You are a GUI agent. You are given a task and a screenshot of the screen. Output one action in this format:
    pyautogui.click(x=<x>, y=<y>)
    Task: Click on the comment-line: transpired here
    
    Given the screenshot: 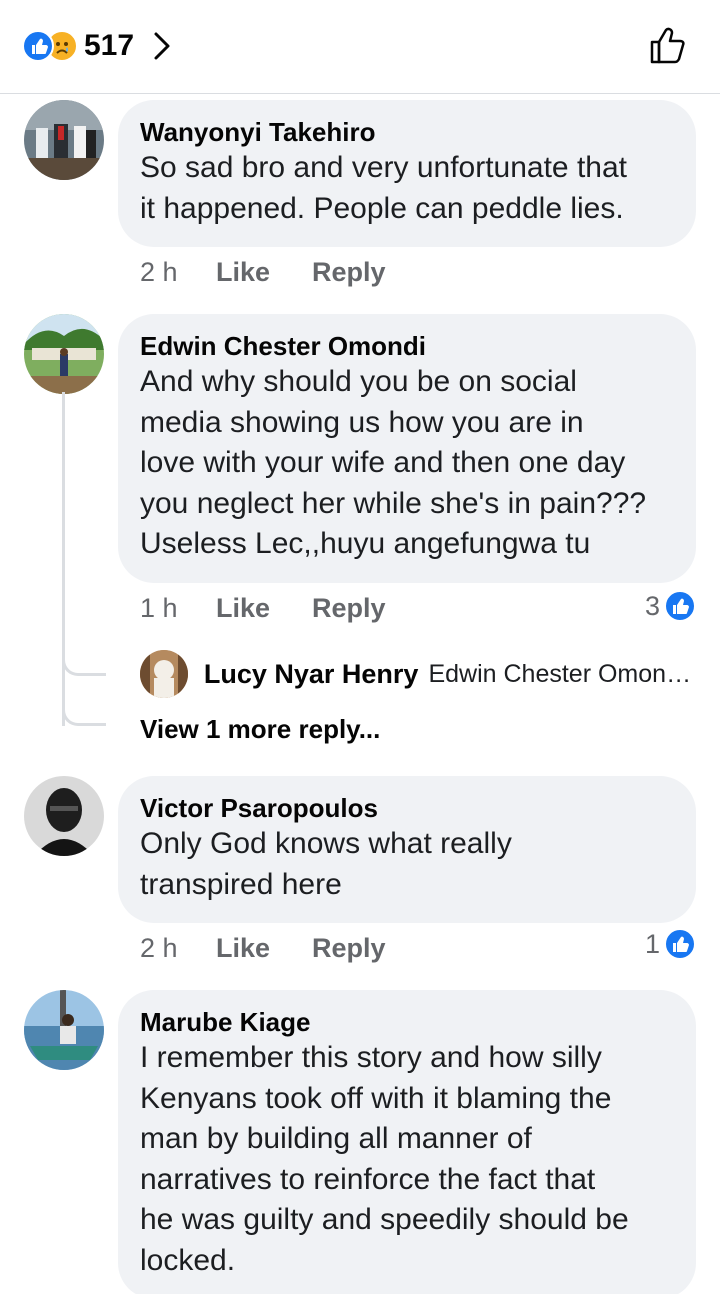 What is the action you would take?
    pyautogui.click(x=241, y=884)
    